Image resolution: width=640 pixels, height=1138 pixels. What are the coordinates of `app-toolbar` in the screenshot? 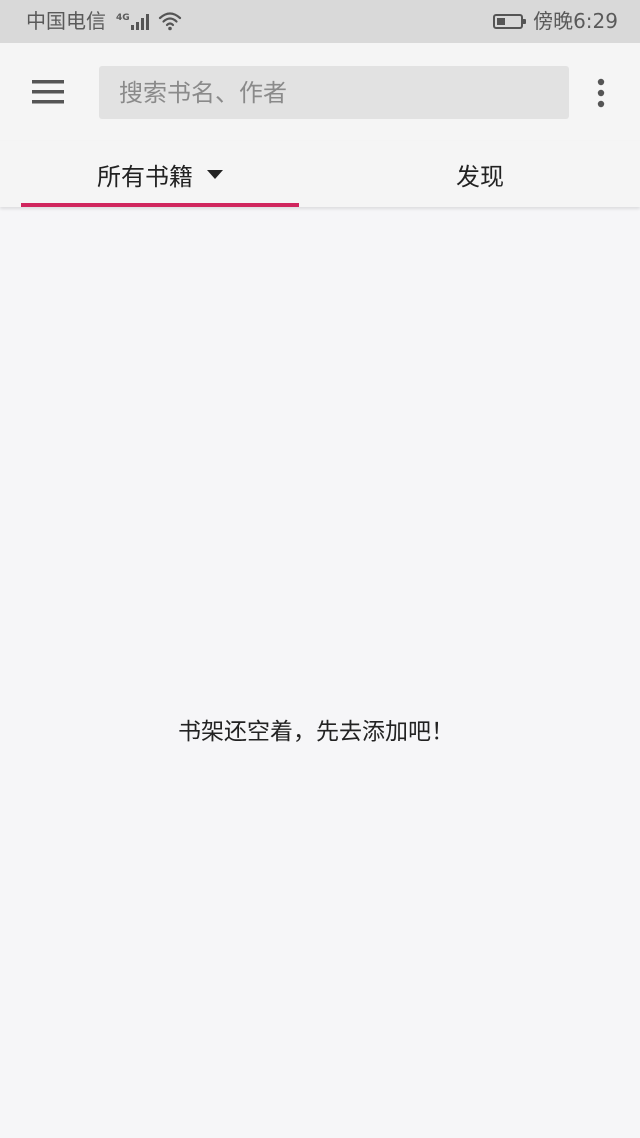 It's located at (320, 92).